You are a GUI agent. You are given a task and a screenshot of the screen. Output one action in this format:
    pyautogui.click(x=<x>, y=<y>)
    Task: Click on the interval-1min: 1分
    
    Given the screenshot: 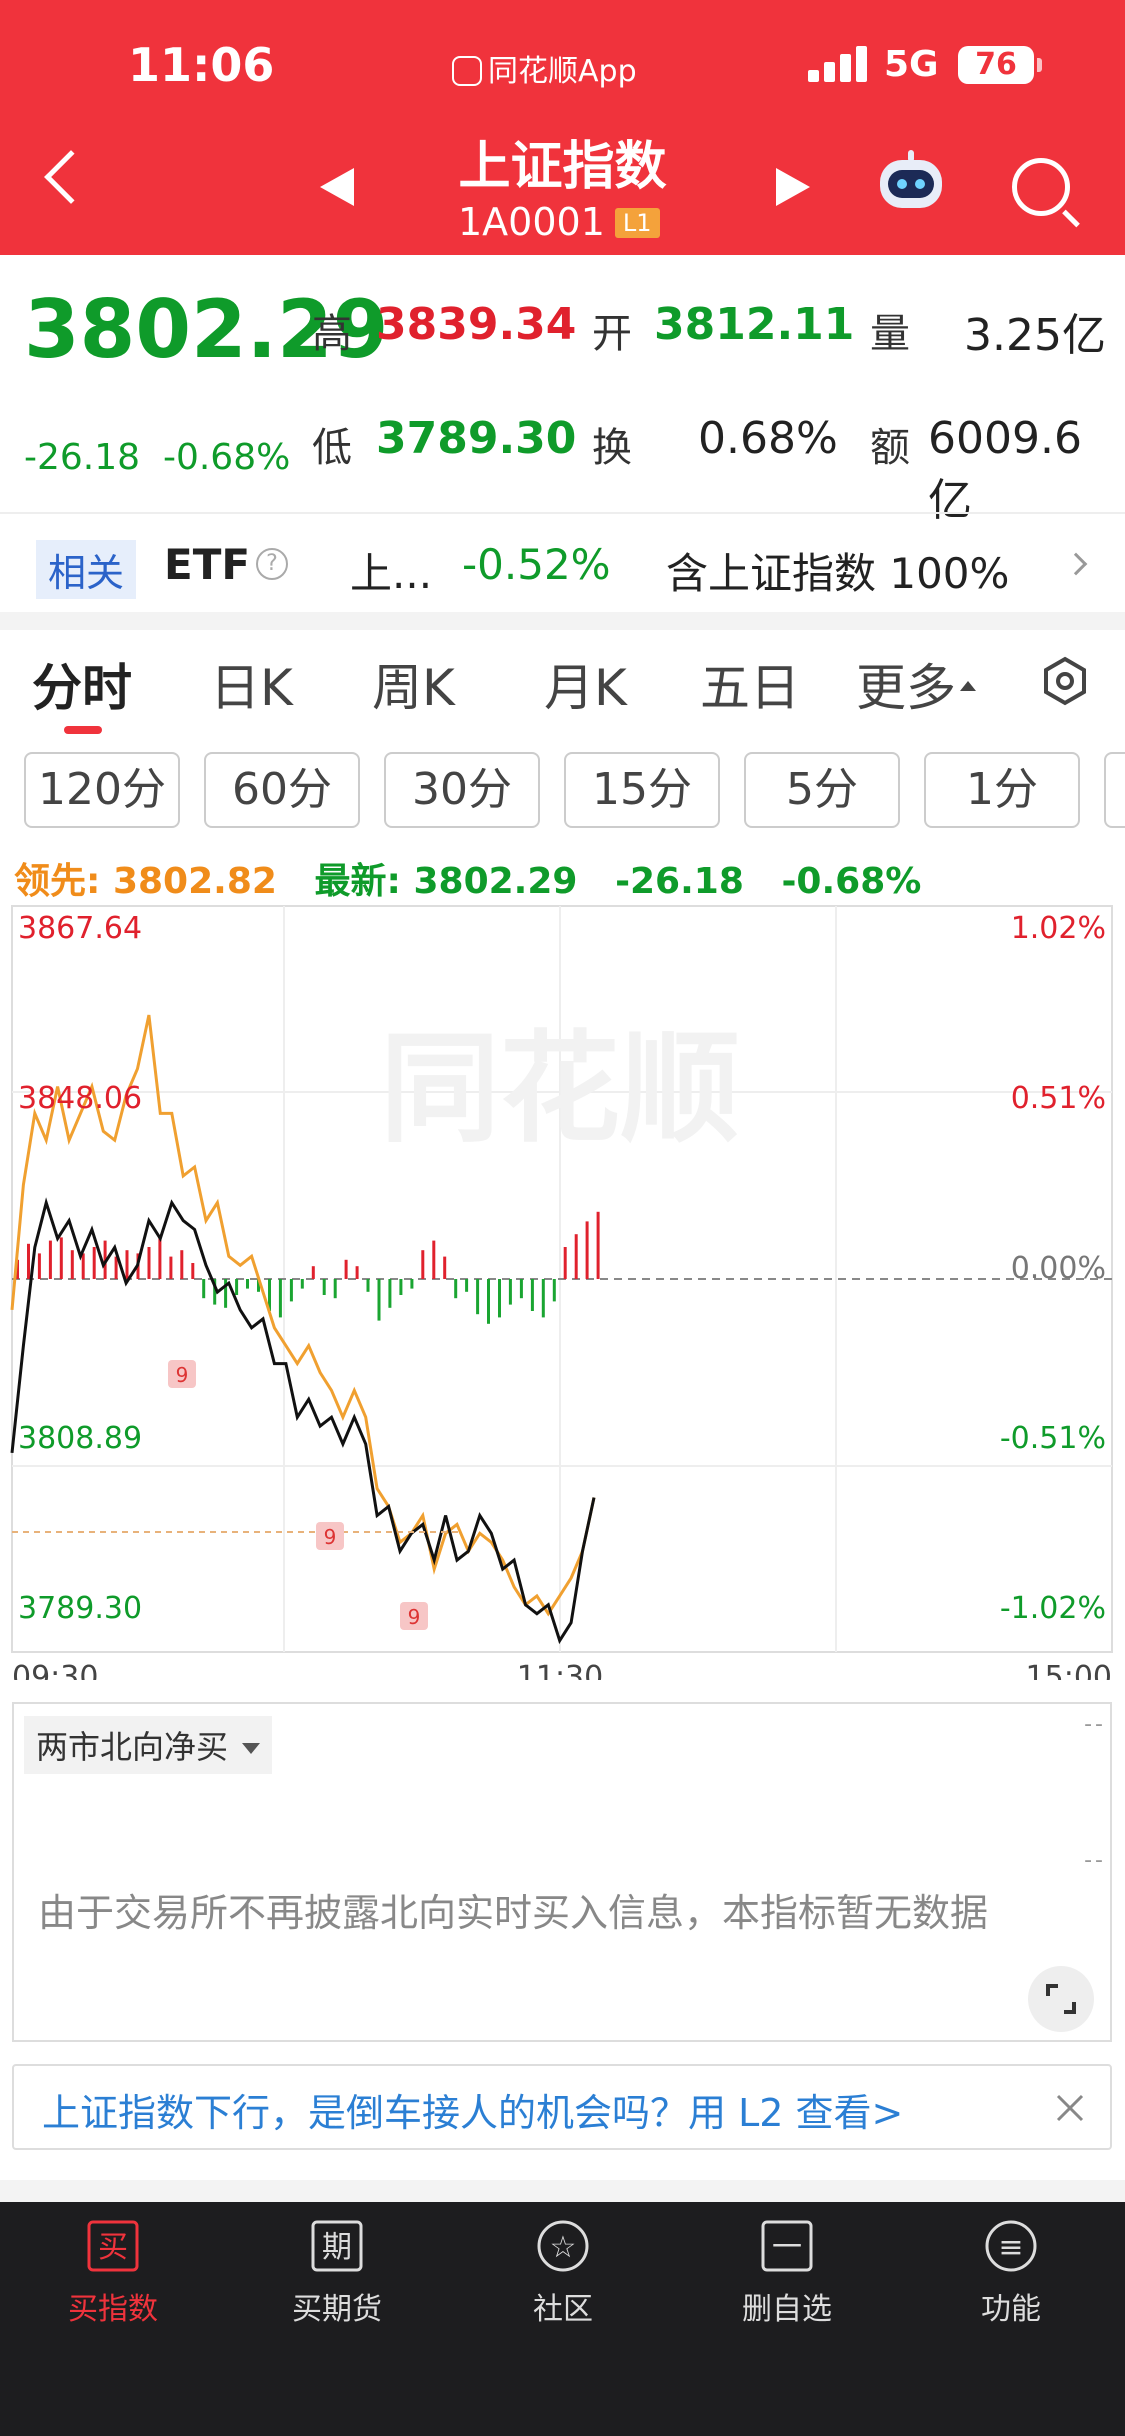 What is the action you would take?
    pyautogui.click(x=1002, y=790)
    